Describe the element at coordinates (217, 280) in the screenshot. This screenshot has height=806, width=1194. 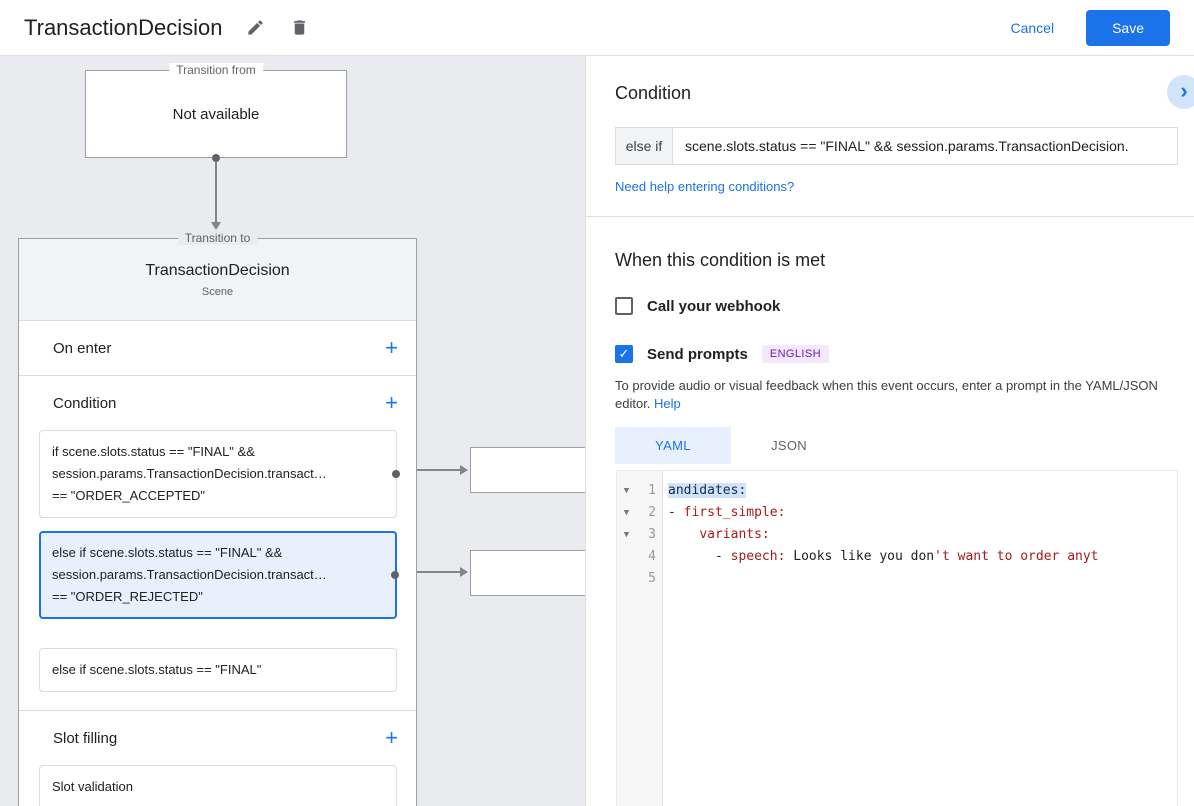
I see `scene-node-header: TransactionDecision Scene` at that location.